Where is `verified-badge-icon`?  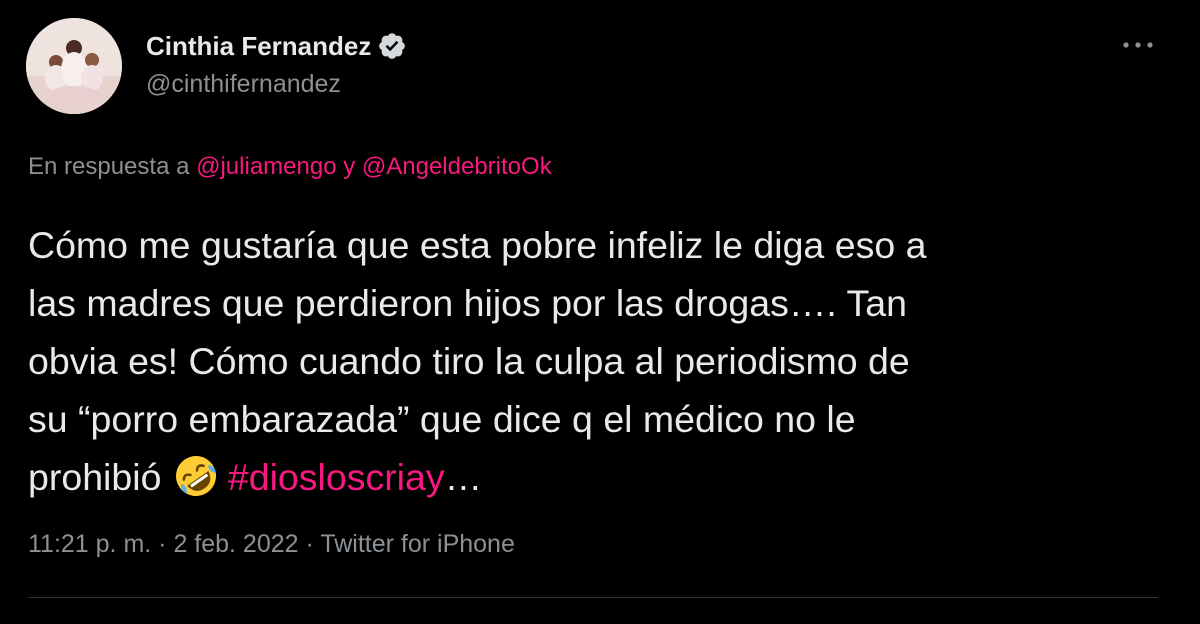 verified-badge-icon is located at coordinates (392, 46).